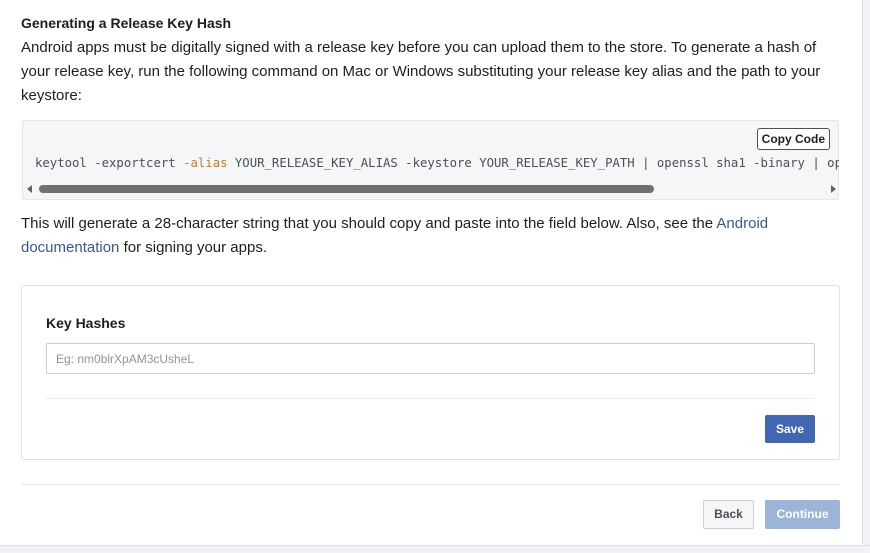 This screenshot has height=553, width=870. What do you see at coordinates (728, 514) in the screenshot?
I see `back-button: Back` at bounding box center [728, 514].